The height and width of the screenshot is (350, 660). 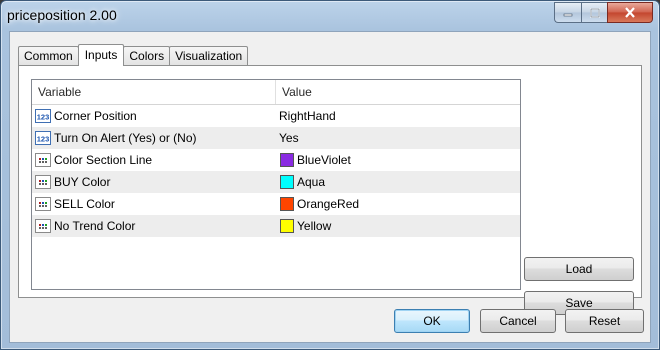 What do you see at coordinates (82, 182) in the screenshot?
I see `variable-name: BUY Color` at bounding box center [82, 182].